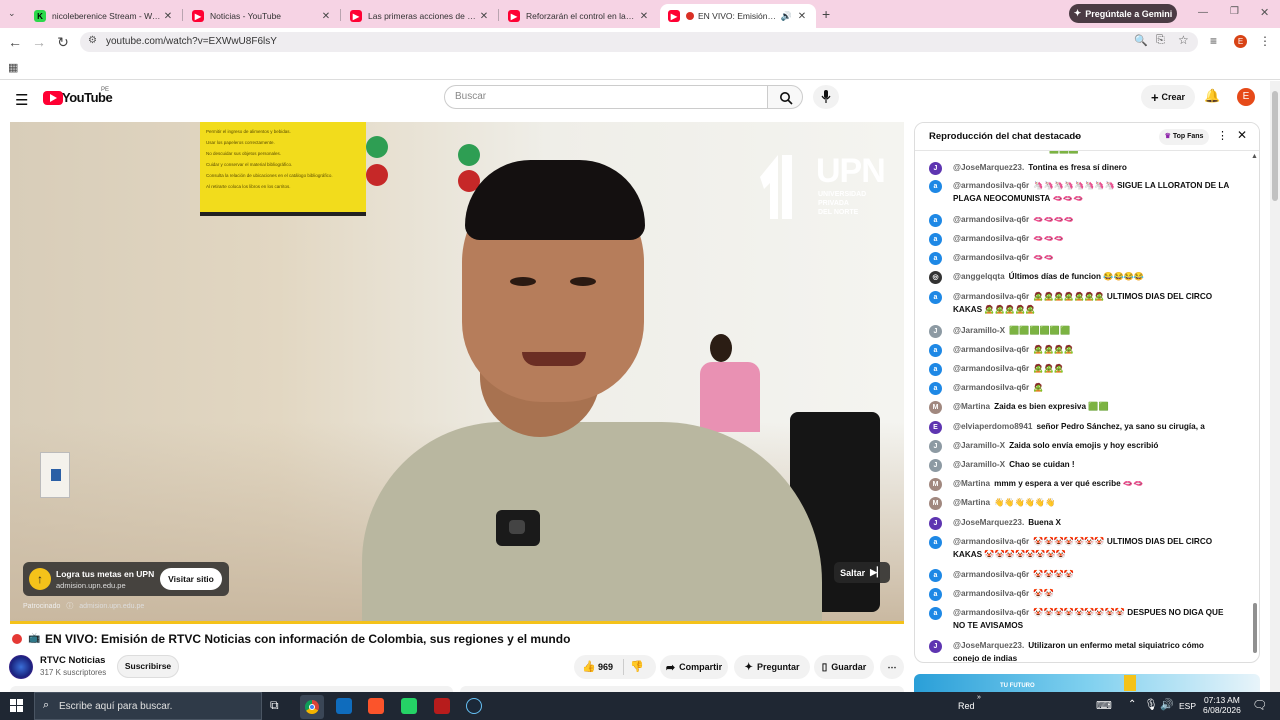 This screenshot has height=720, width=1280. What do you see at coordinates (1183, 40) in the screenshot?
I see `bookmark-star-icon: ☆` at bounding box center [1183, 40].